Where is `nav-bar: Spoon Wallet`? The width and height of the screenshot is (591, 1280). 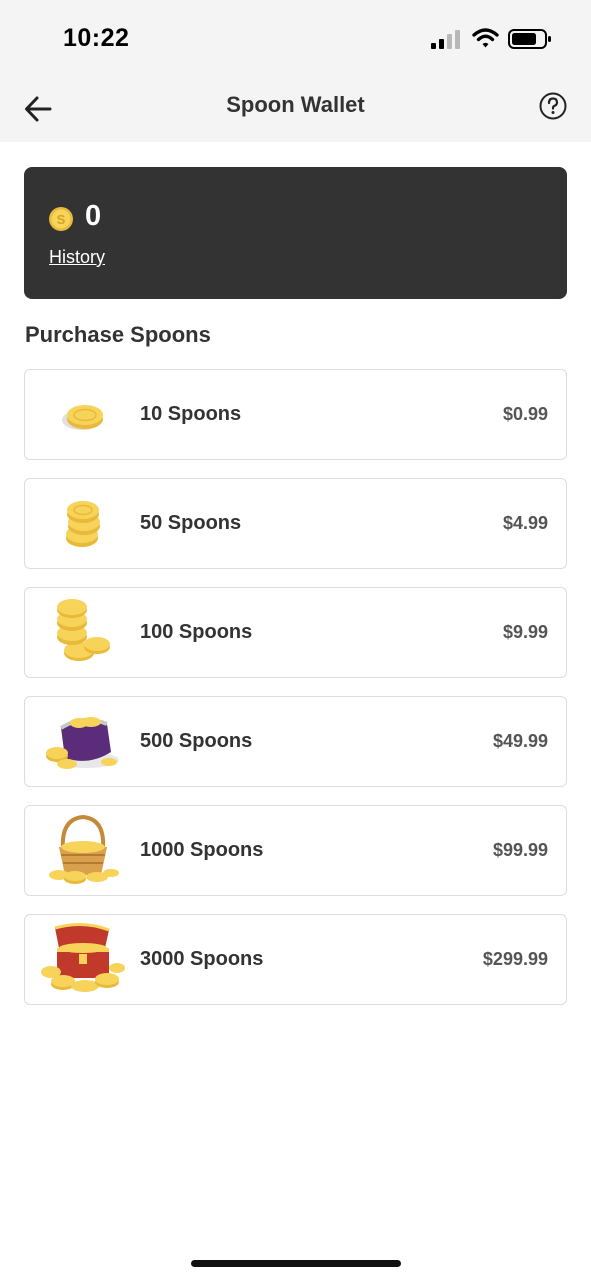
nav-bar: Spoon Wallet is located at coordinates (295, 111).